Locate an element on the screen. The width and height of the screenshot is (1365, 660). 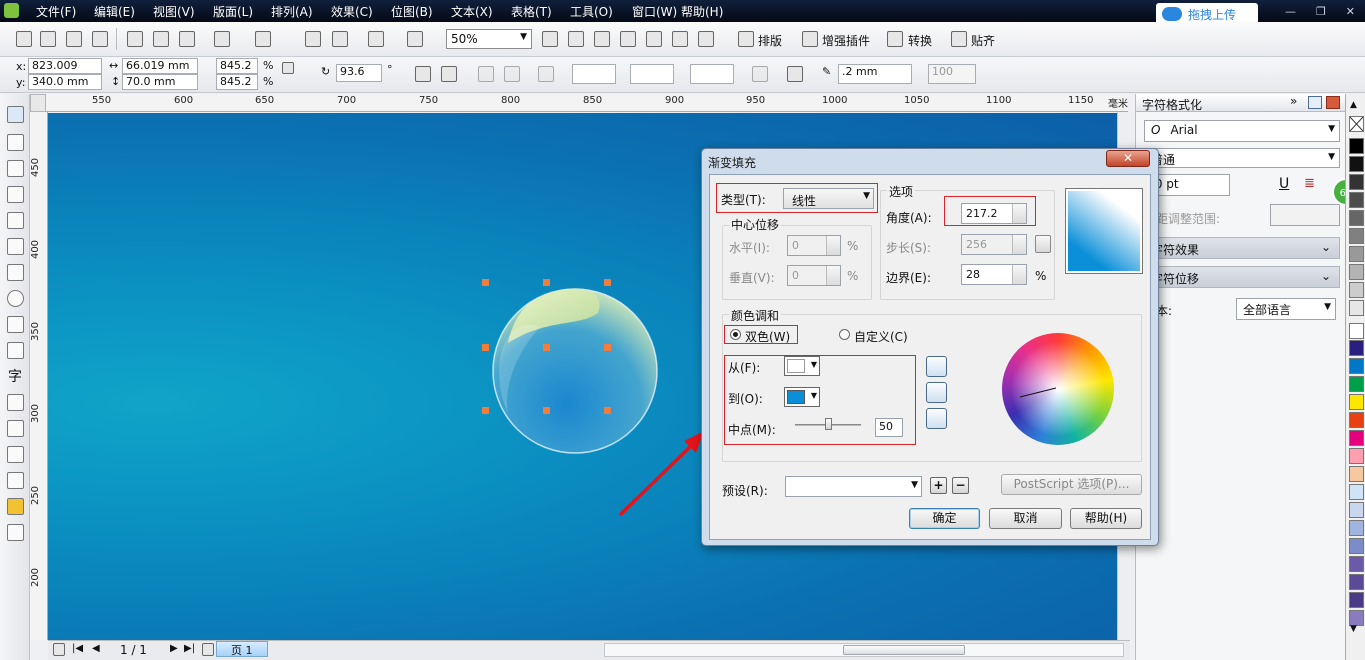
cw-blend-icon is located at coordinates (936, 418).